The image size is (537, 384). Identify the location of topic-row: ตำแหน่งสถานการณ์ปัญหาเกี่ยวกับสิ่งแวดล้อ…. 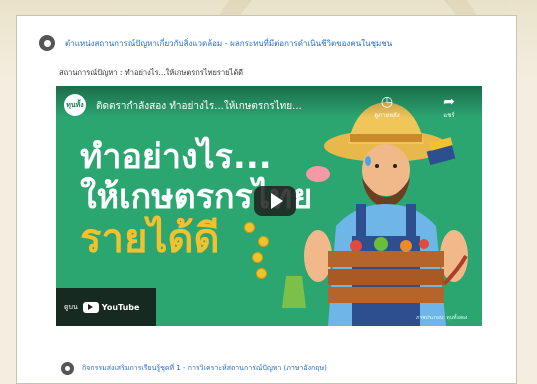
(215, 43).